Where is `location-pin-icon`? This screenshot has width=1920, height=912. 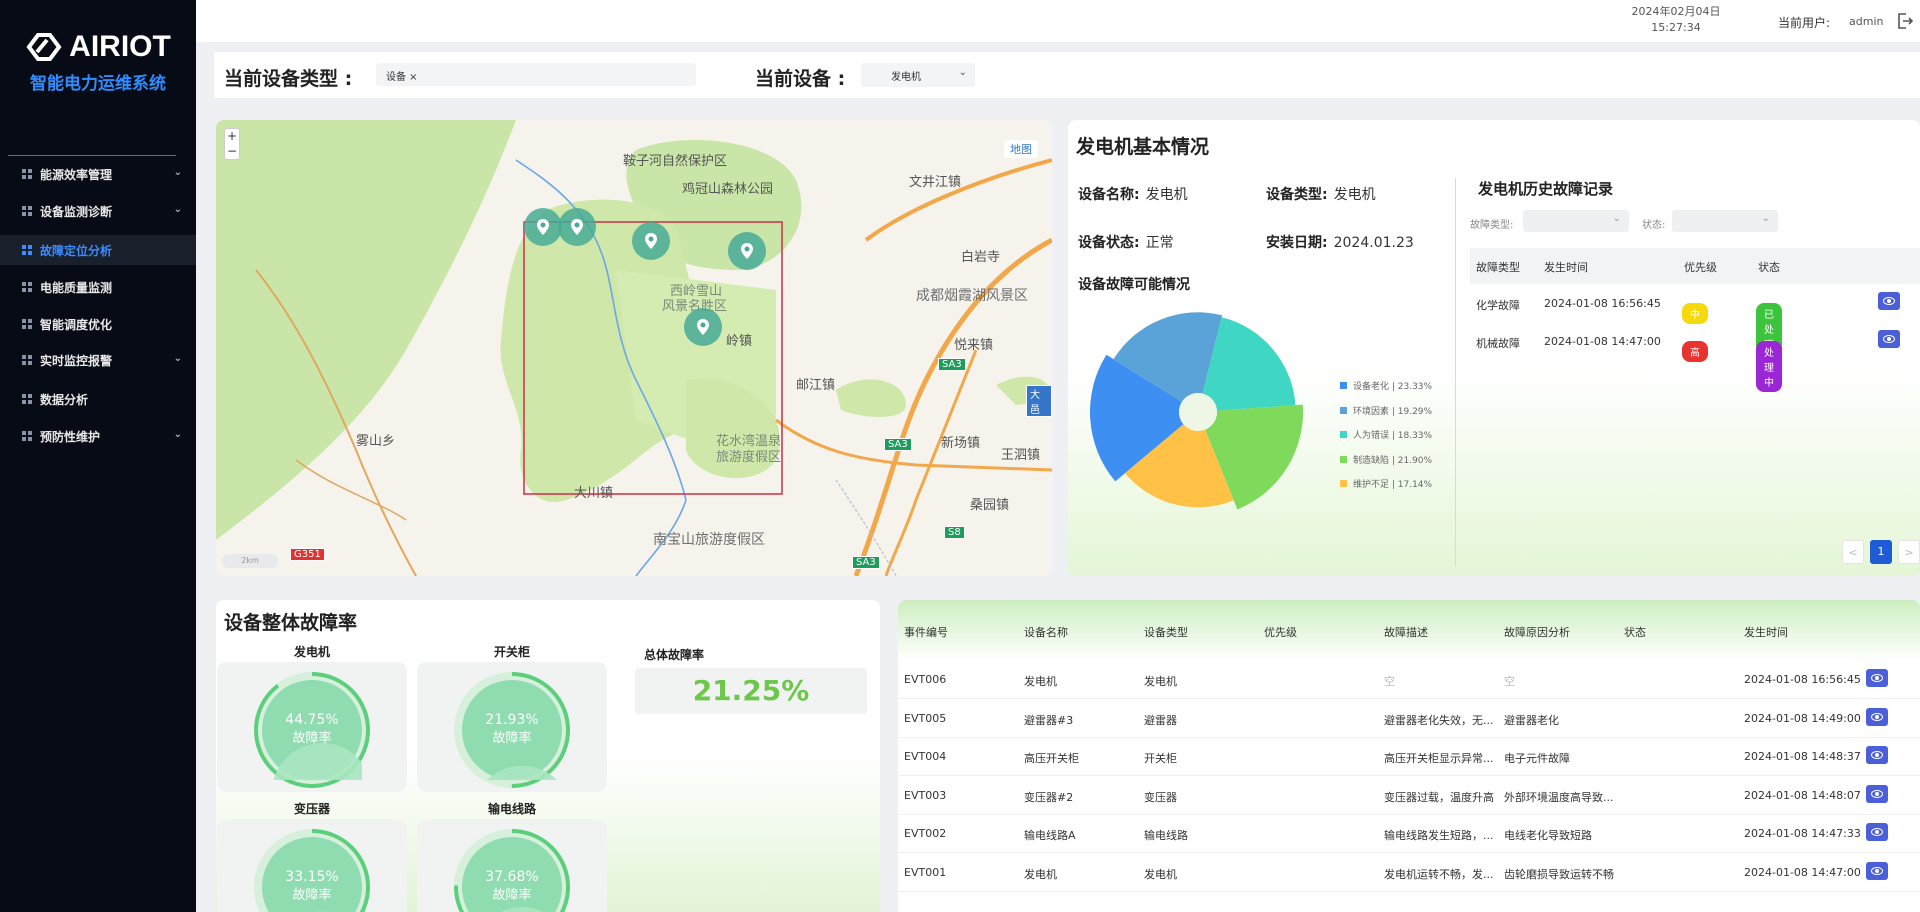 location-pin-icon is located at coordinates (651, 241).